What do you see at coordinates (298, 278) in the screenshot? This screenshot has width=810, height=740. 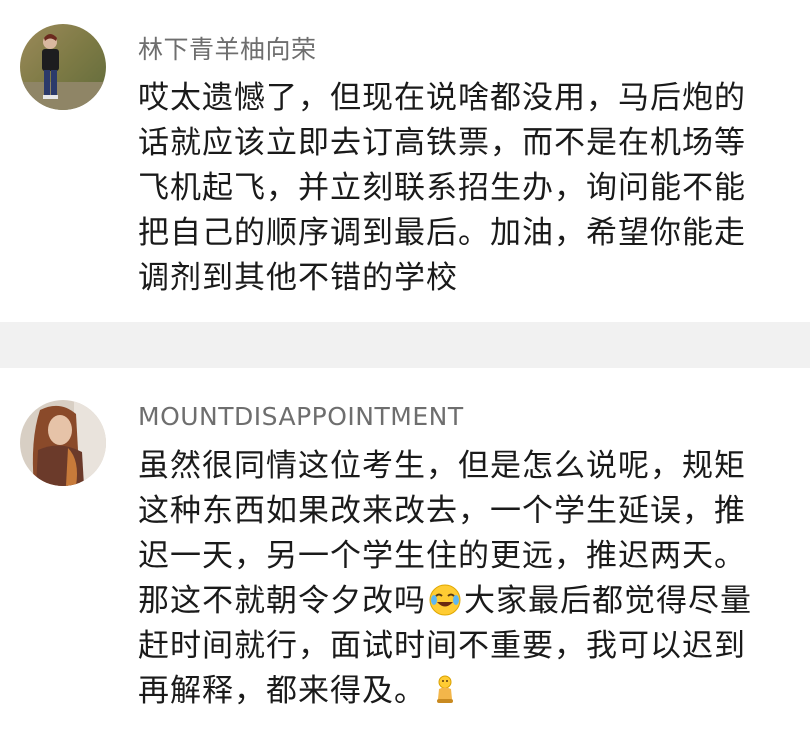 I see `comment-text-line: 调剂到其他不错的学校` at bounding box center [298, 278].